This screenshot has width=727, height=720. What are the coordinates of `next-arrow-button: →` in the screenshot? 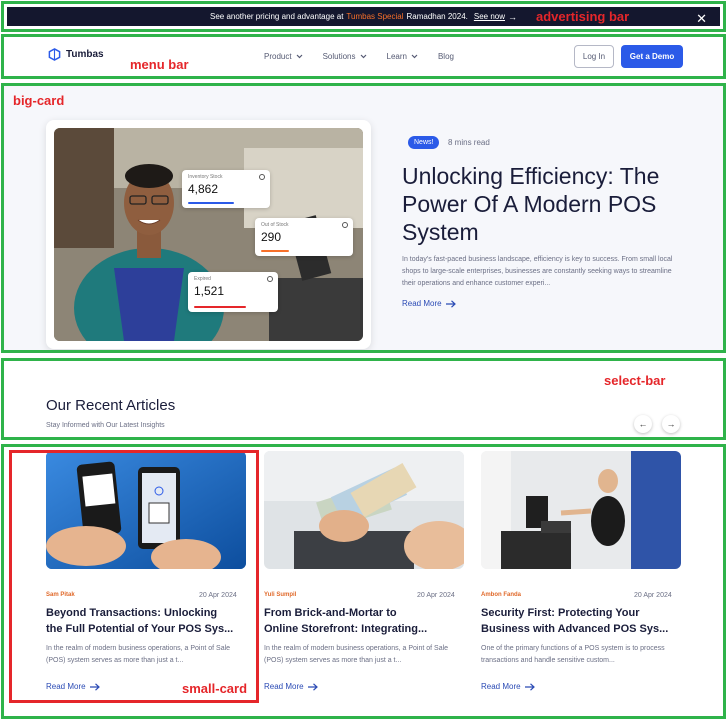 It's located at (671, 424).